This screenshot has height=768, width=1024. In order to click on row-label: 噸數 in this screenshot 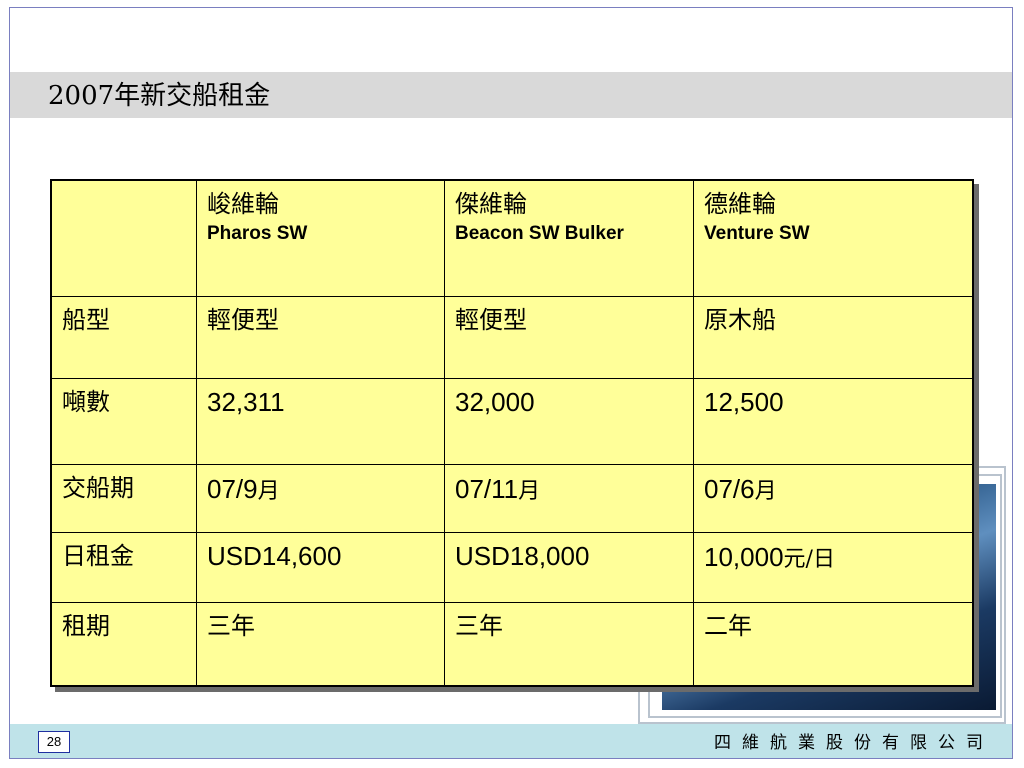, I will do `click(123, 421)`.